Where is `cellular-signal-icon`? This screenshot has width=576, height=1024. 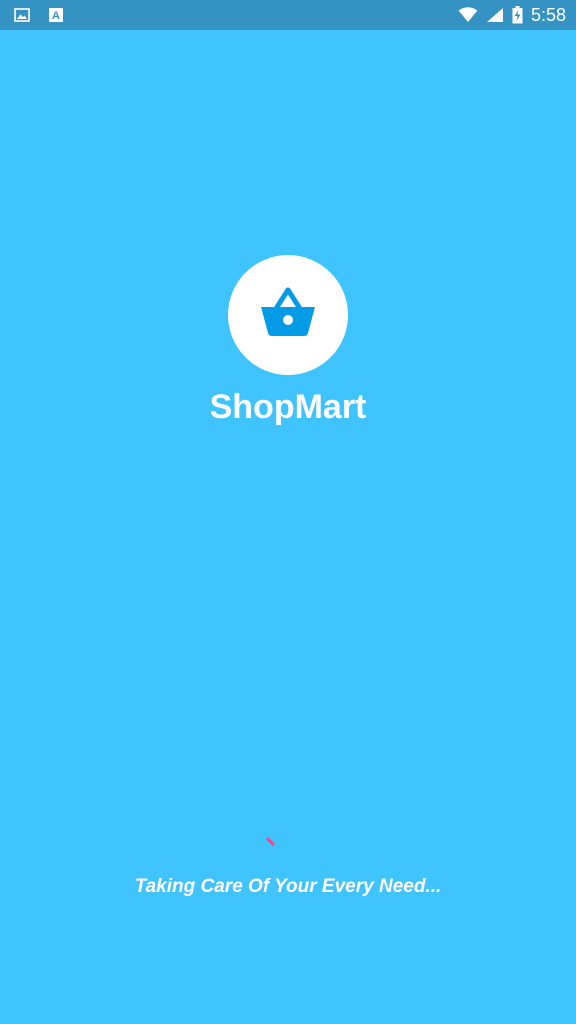 cellular-signal-icon is located at coordinates (495, 15).